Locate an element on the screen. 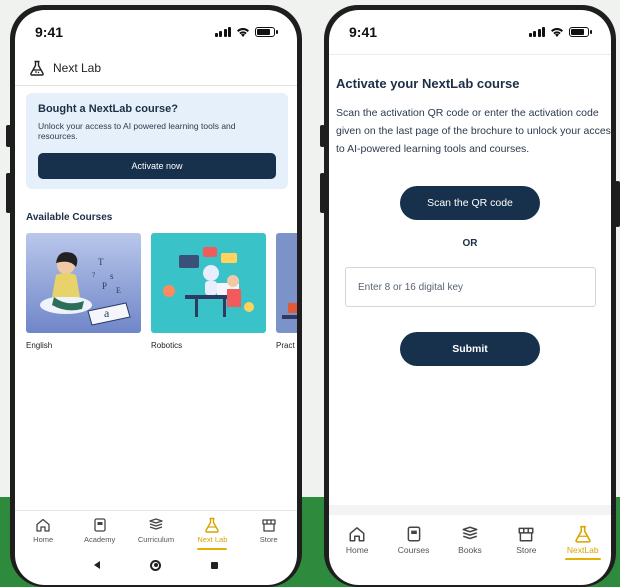 This screenshot has height=587, width=620. activation-key-input is located at coordinates (470, 287).